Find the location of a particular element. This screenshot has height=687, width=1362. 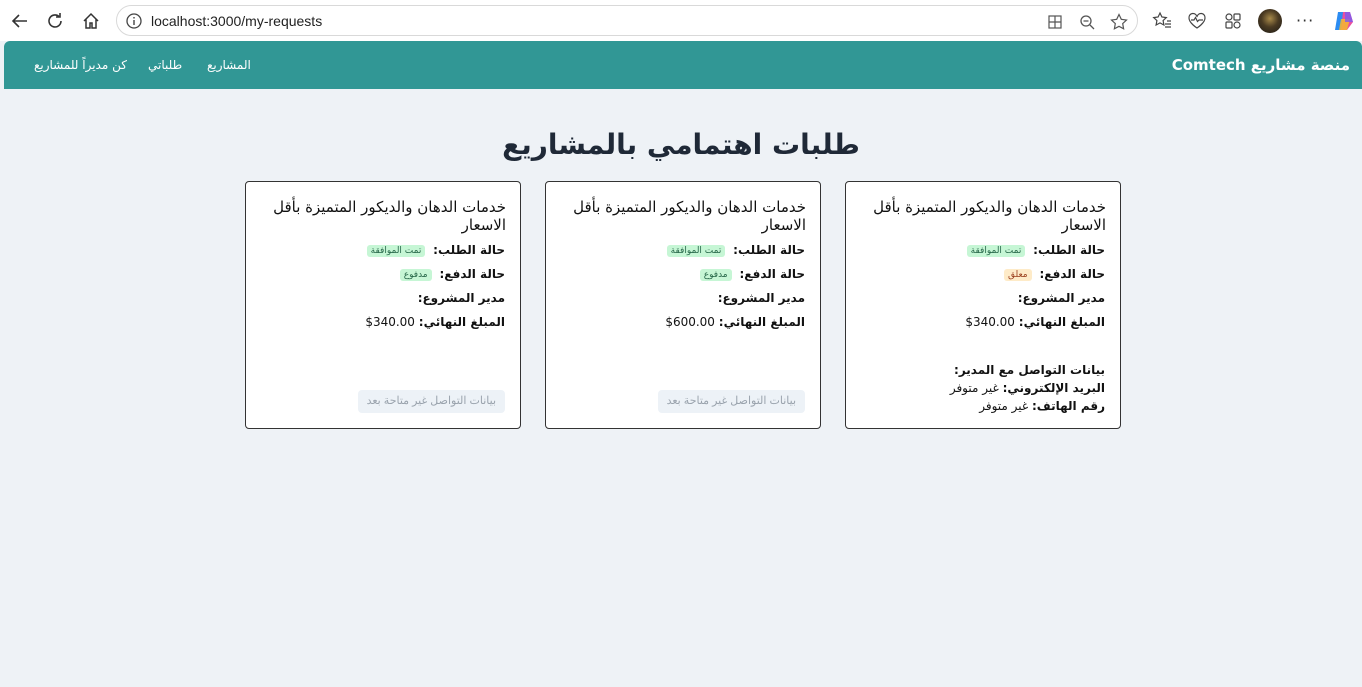

payment-row: حالة الدفع: معلق is located at coordinates (1054, 274).